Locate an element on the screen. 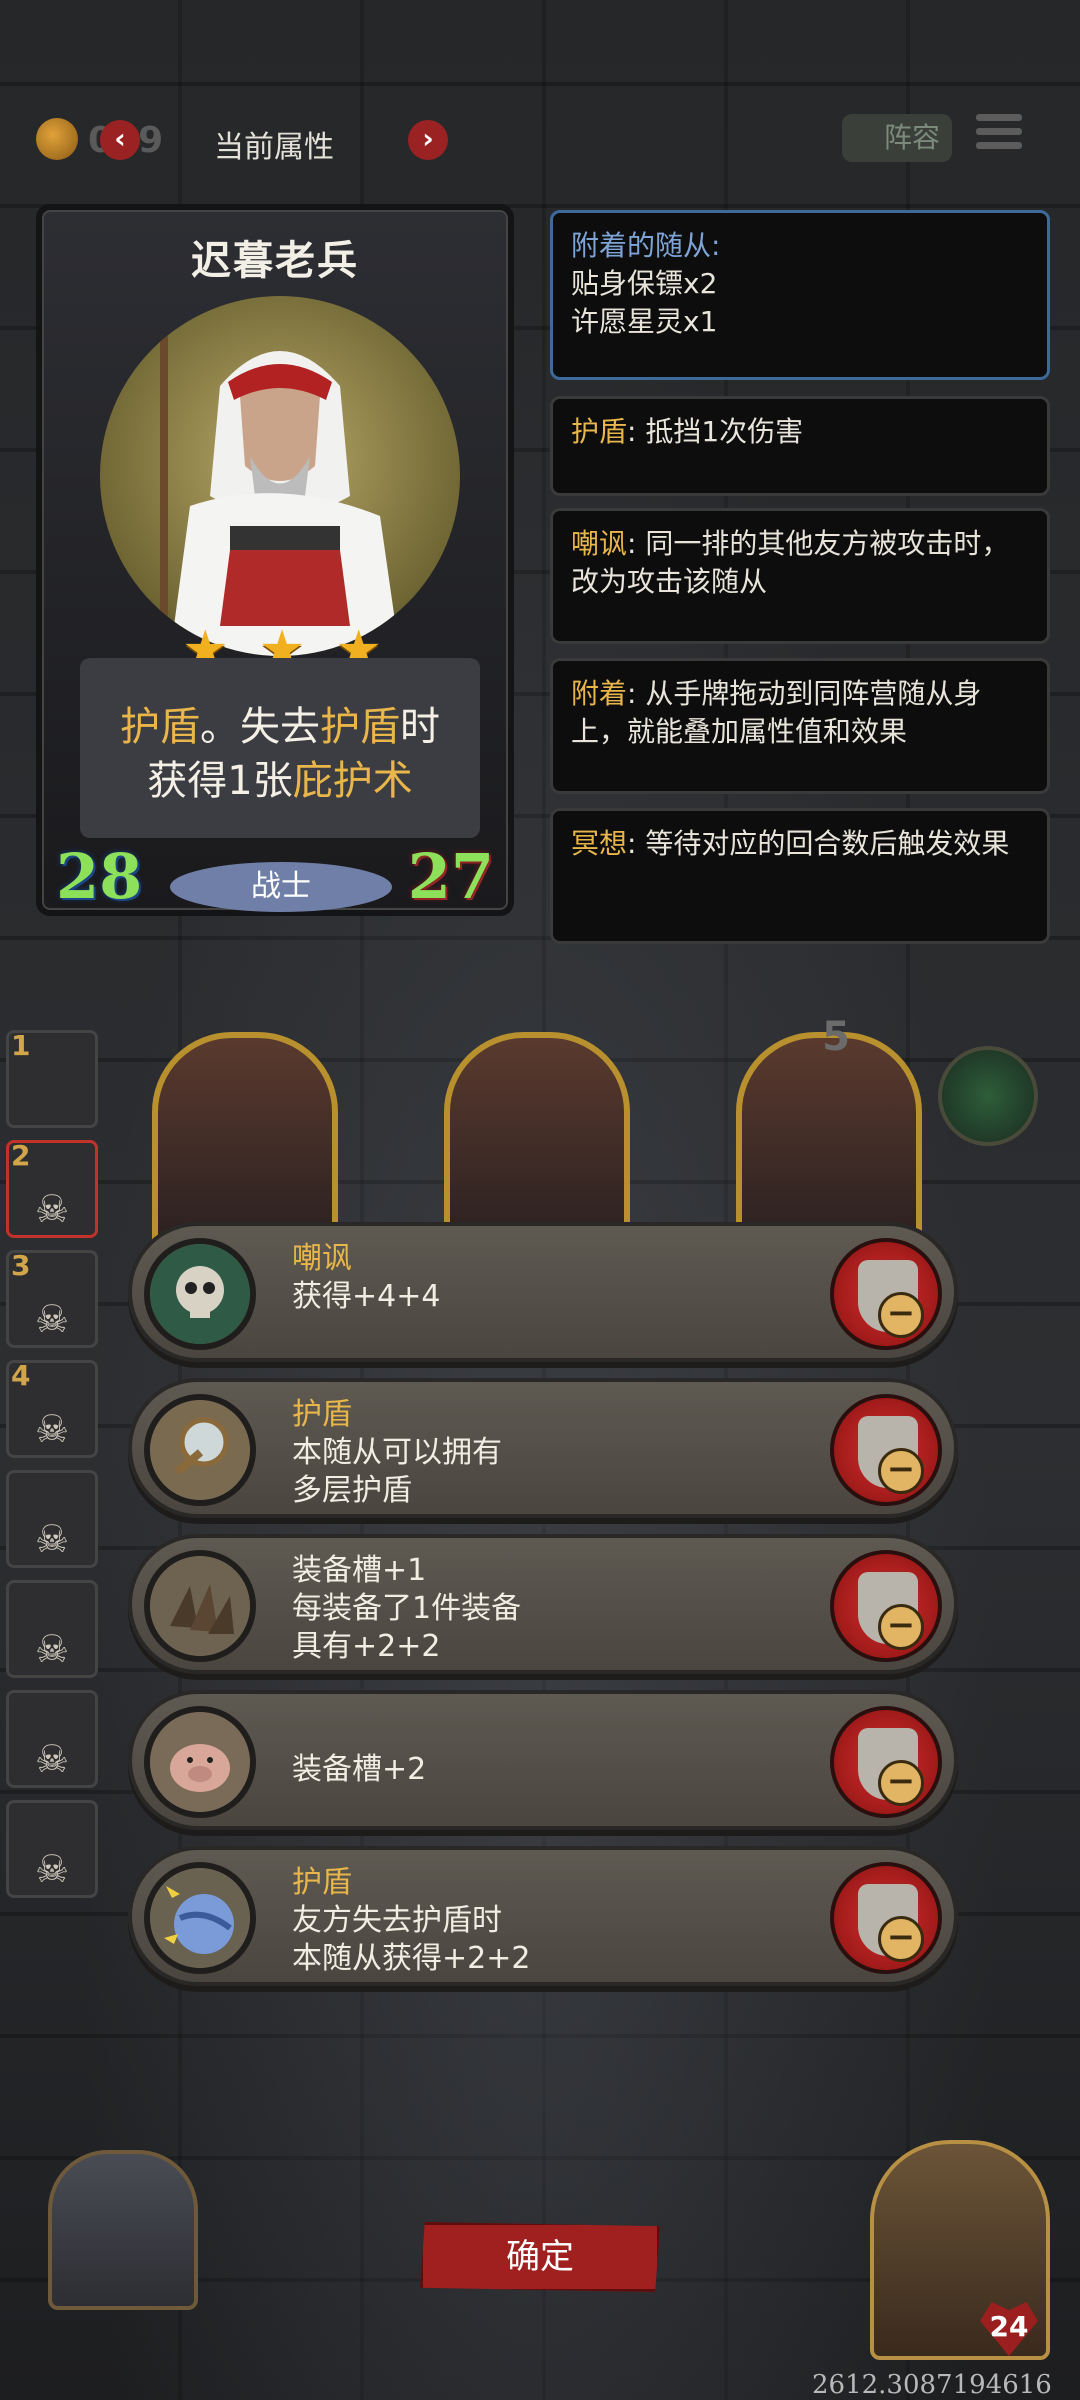 The width and height of the screenshot is (1080, 2400). effect-row-equip-slot-2: 装备槽+2 − is located at coordinates (543, 1760).